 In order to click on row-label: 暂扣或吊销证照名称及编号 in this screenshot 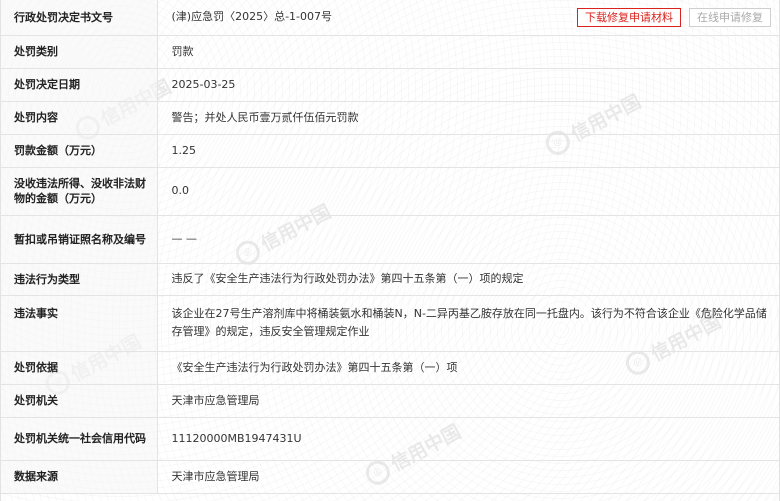, I will do `click(79, 239)`.